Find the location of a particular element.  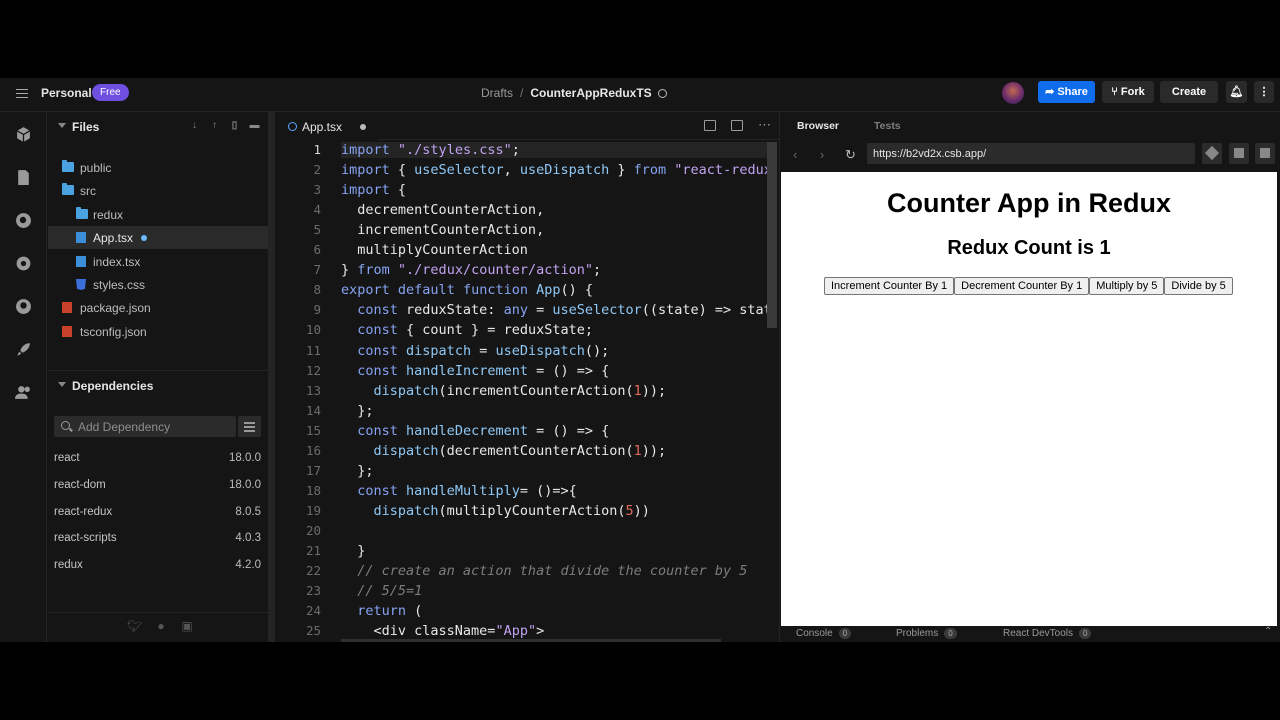

code-line: return ( is located at coordinates (381, 611).